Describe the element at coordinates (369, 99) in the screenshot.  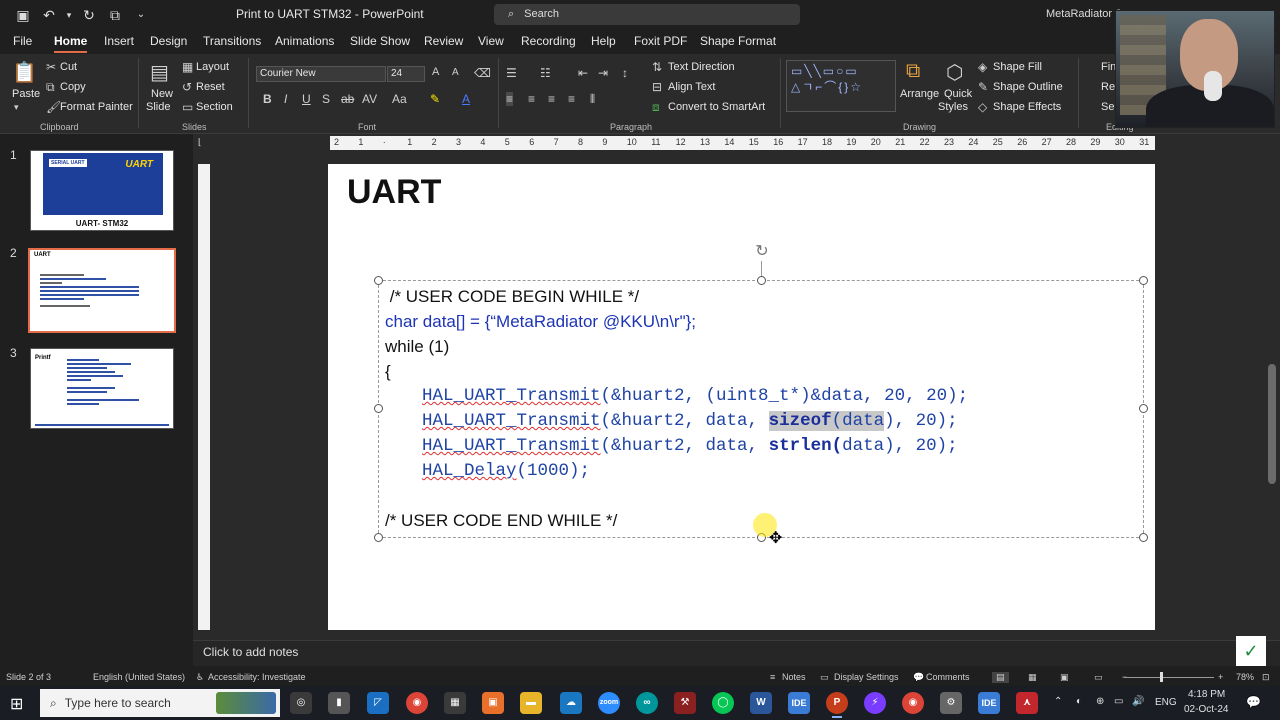
I see `char-spacing-icon: AV` at that location.